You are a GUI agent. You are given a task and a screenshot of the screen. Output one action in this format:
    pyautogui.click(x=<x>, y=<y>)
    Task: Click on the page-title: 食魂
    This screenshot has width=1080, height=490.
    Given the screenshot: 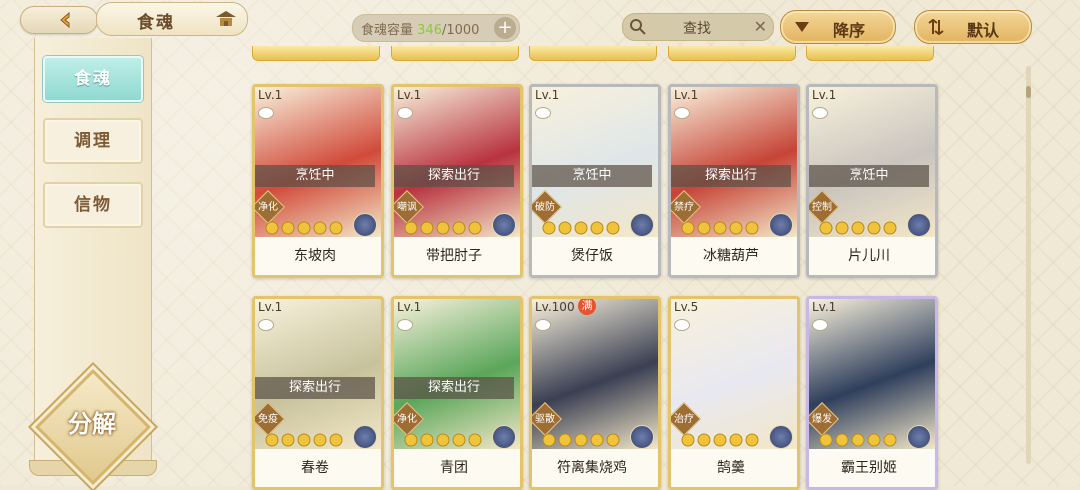 What is the action you would take?
    pyautogui.click(x=156, y=23)
    